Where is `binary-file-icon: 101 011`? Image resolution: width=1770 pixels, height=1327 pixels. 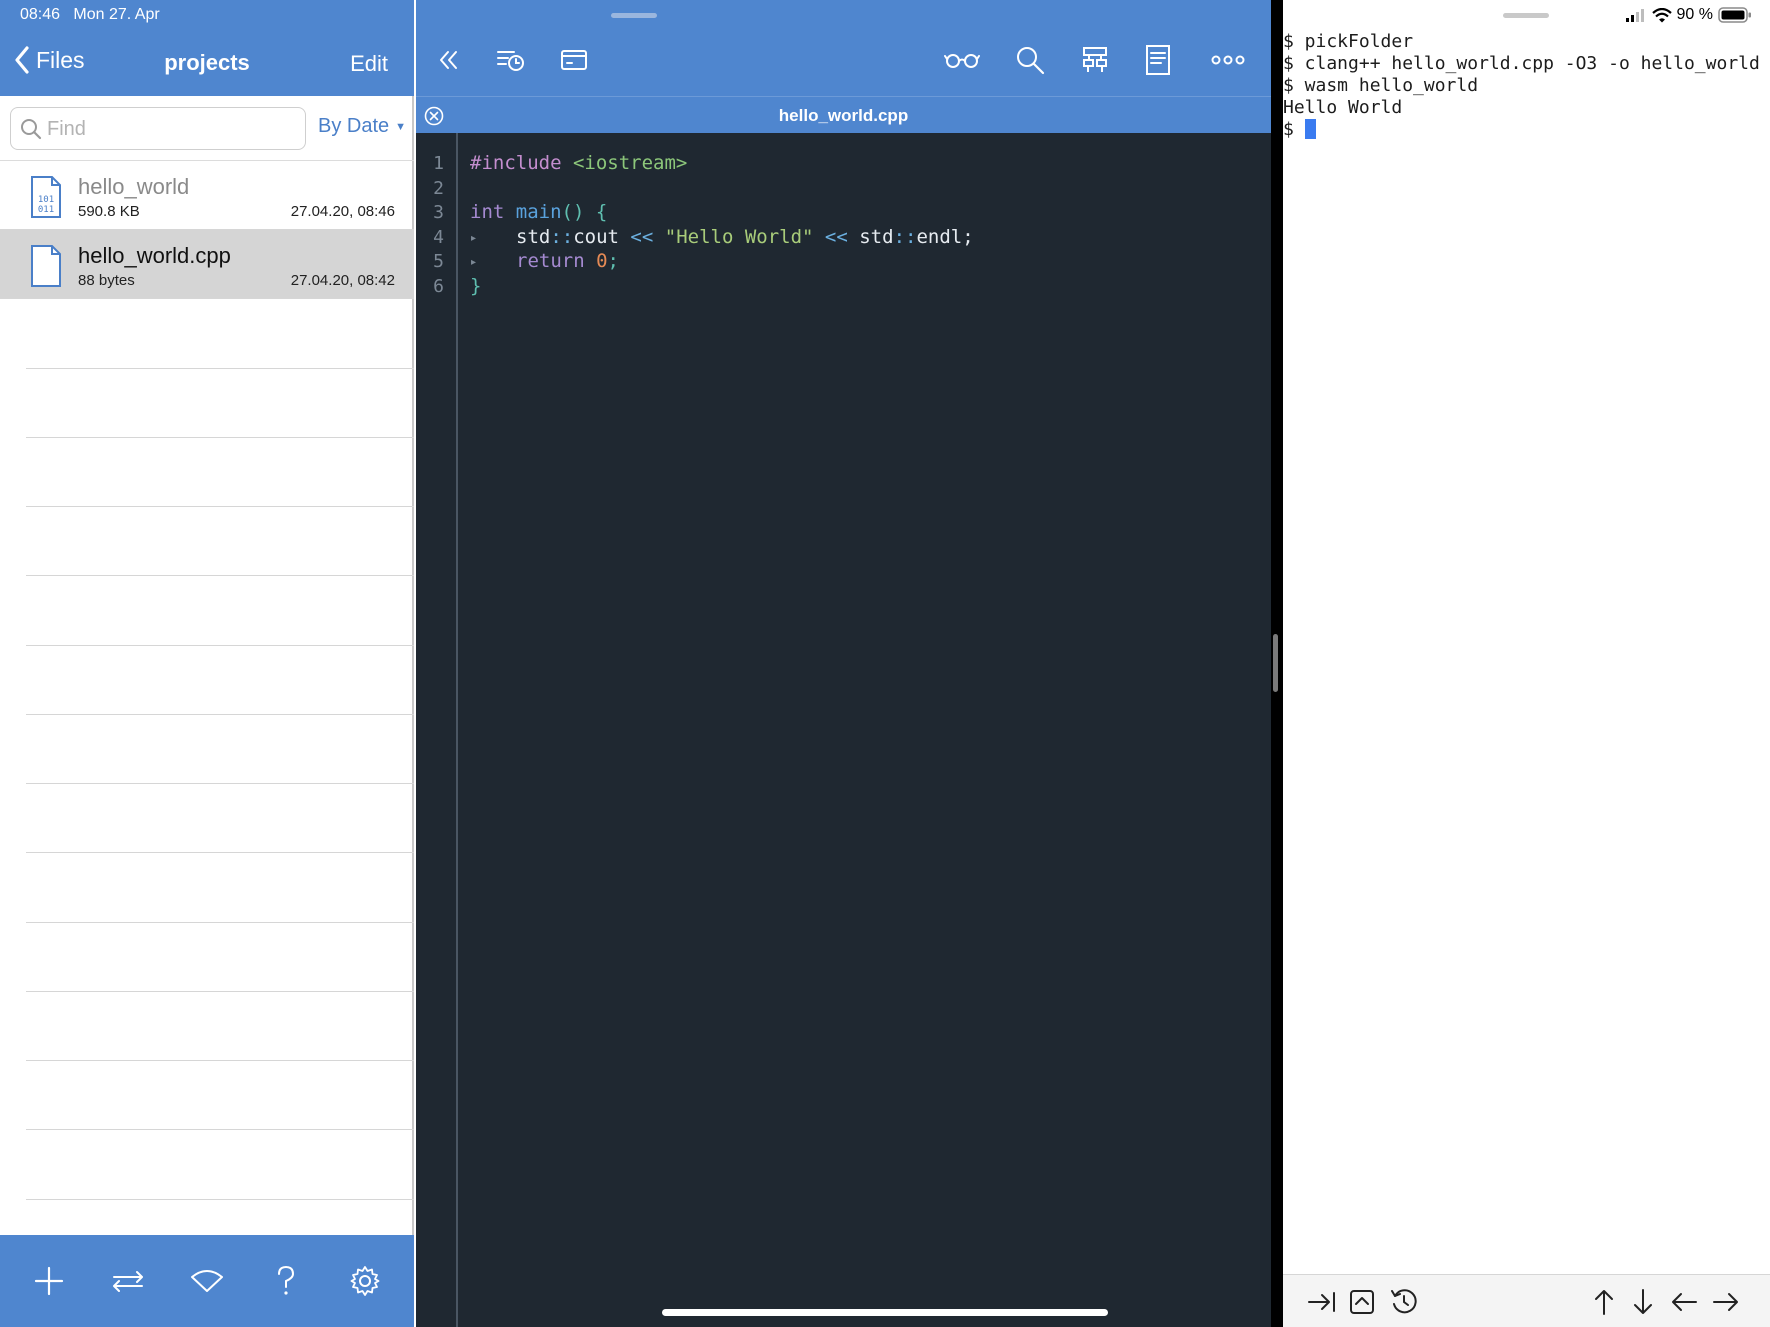
binary-file-icon: 101 011 is located at coordinates (46, 197).